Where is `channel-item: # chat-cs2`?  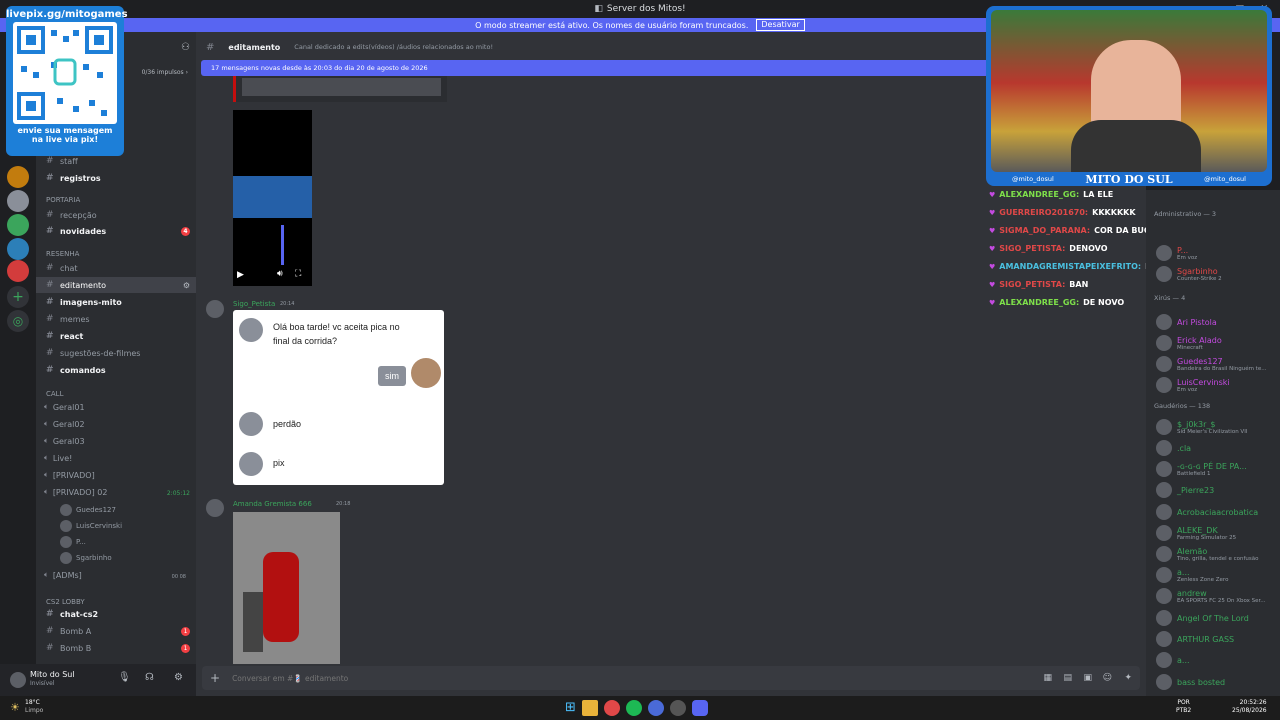 channel-item: # chat-cs2 is located at coordinates (116, 614).